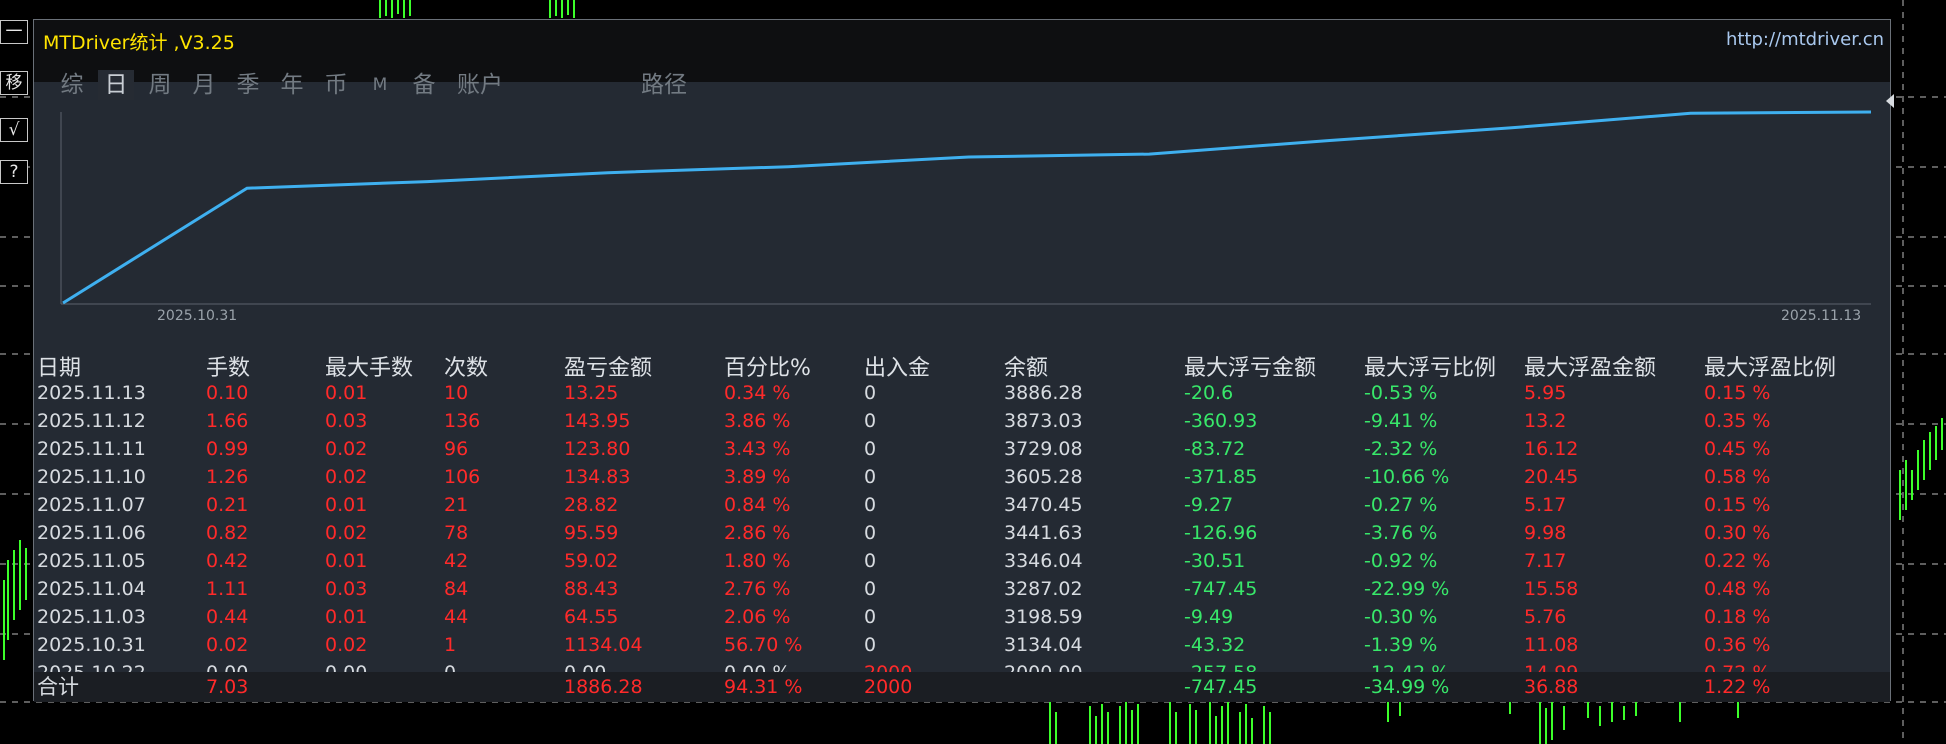  Describe the element at coordinates (1737, 687) in the screenshot. I see `total-cell: 1.22 %` at that location.